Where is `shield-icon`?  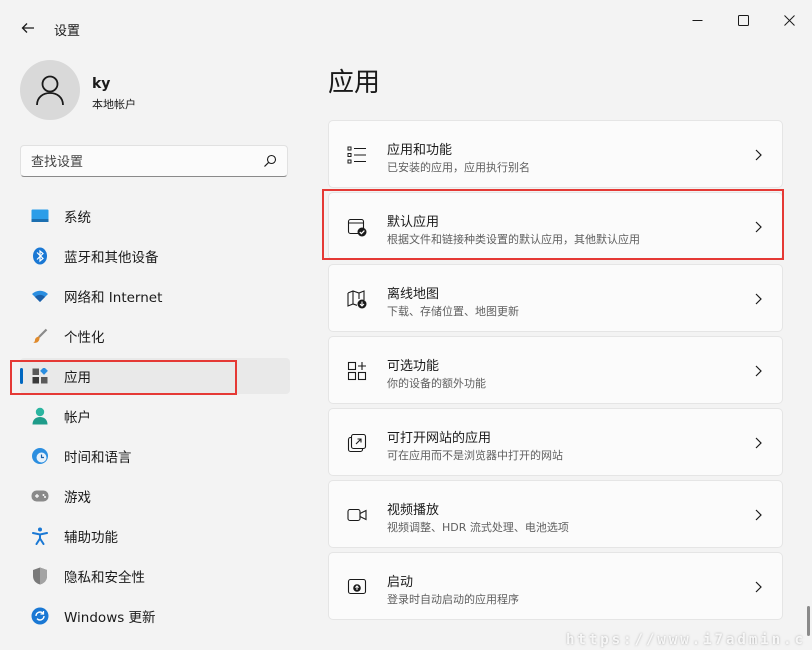
shield-icon is located at coordinates (40, 576).